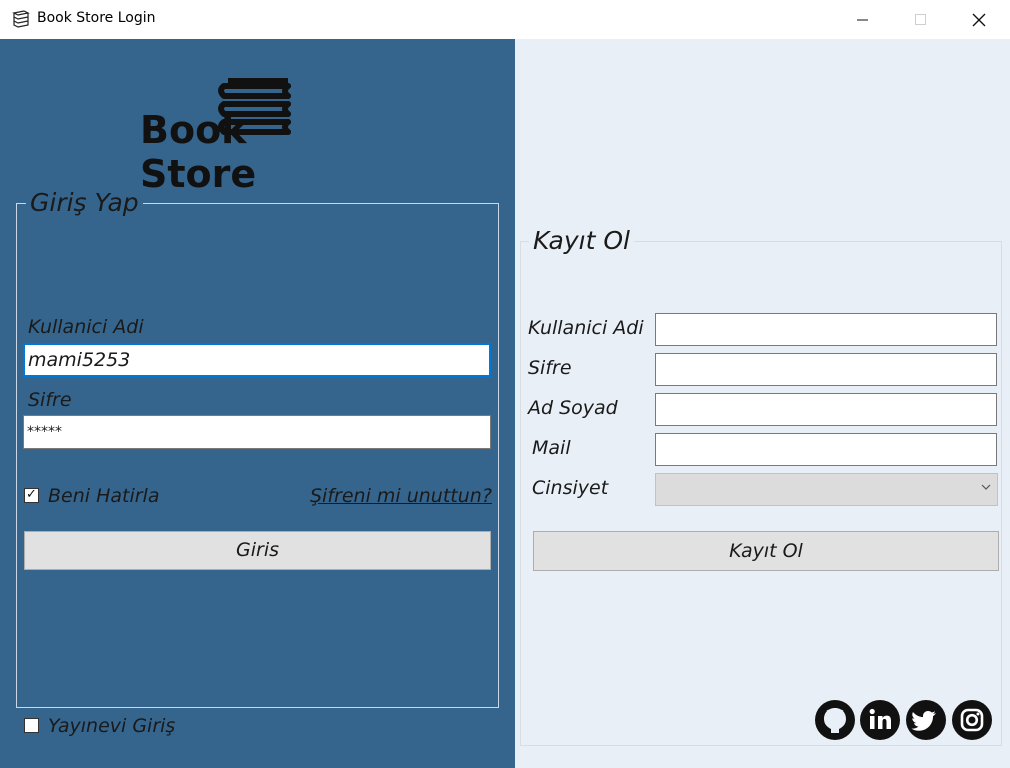  What do you see at coordinates (198, 152) in the screenshot?
I see `logo-text: Book Store` at bounding box center [198, 152].